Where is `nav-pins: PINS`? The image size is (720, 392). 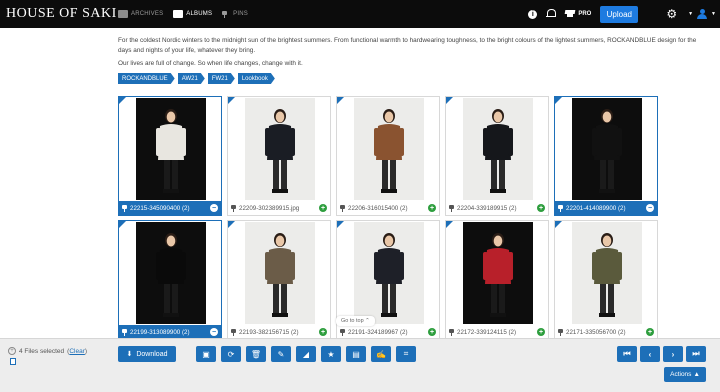 nav-pins: PINS is located at coordinates (235, 14).